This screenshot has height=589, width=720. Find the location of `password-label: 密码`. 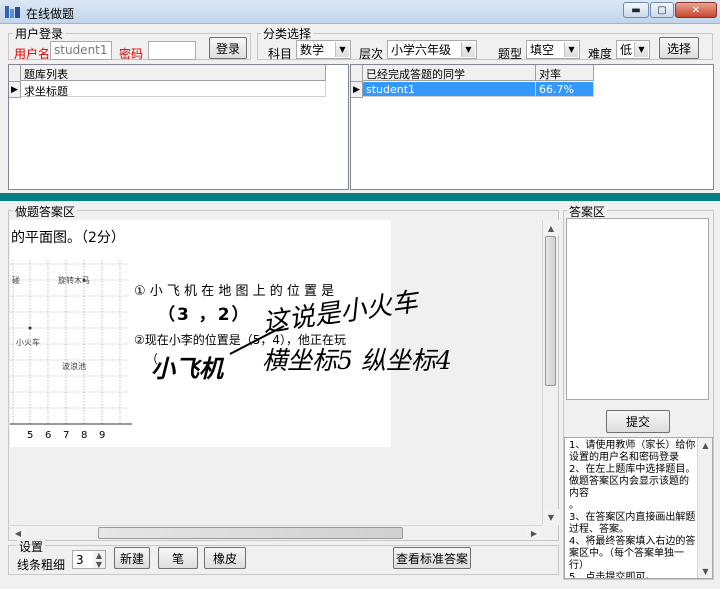

password-label: 密码 is located at coordinates (131, 54).